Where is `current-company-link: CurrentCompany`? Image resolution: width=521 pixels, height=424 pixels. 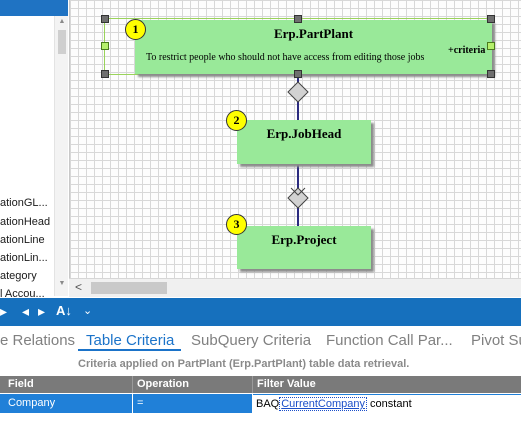
current-company-link: CurrentCompany is located at coordinates (323, 404).